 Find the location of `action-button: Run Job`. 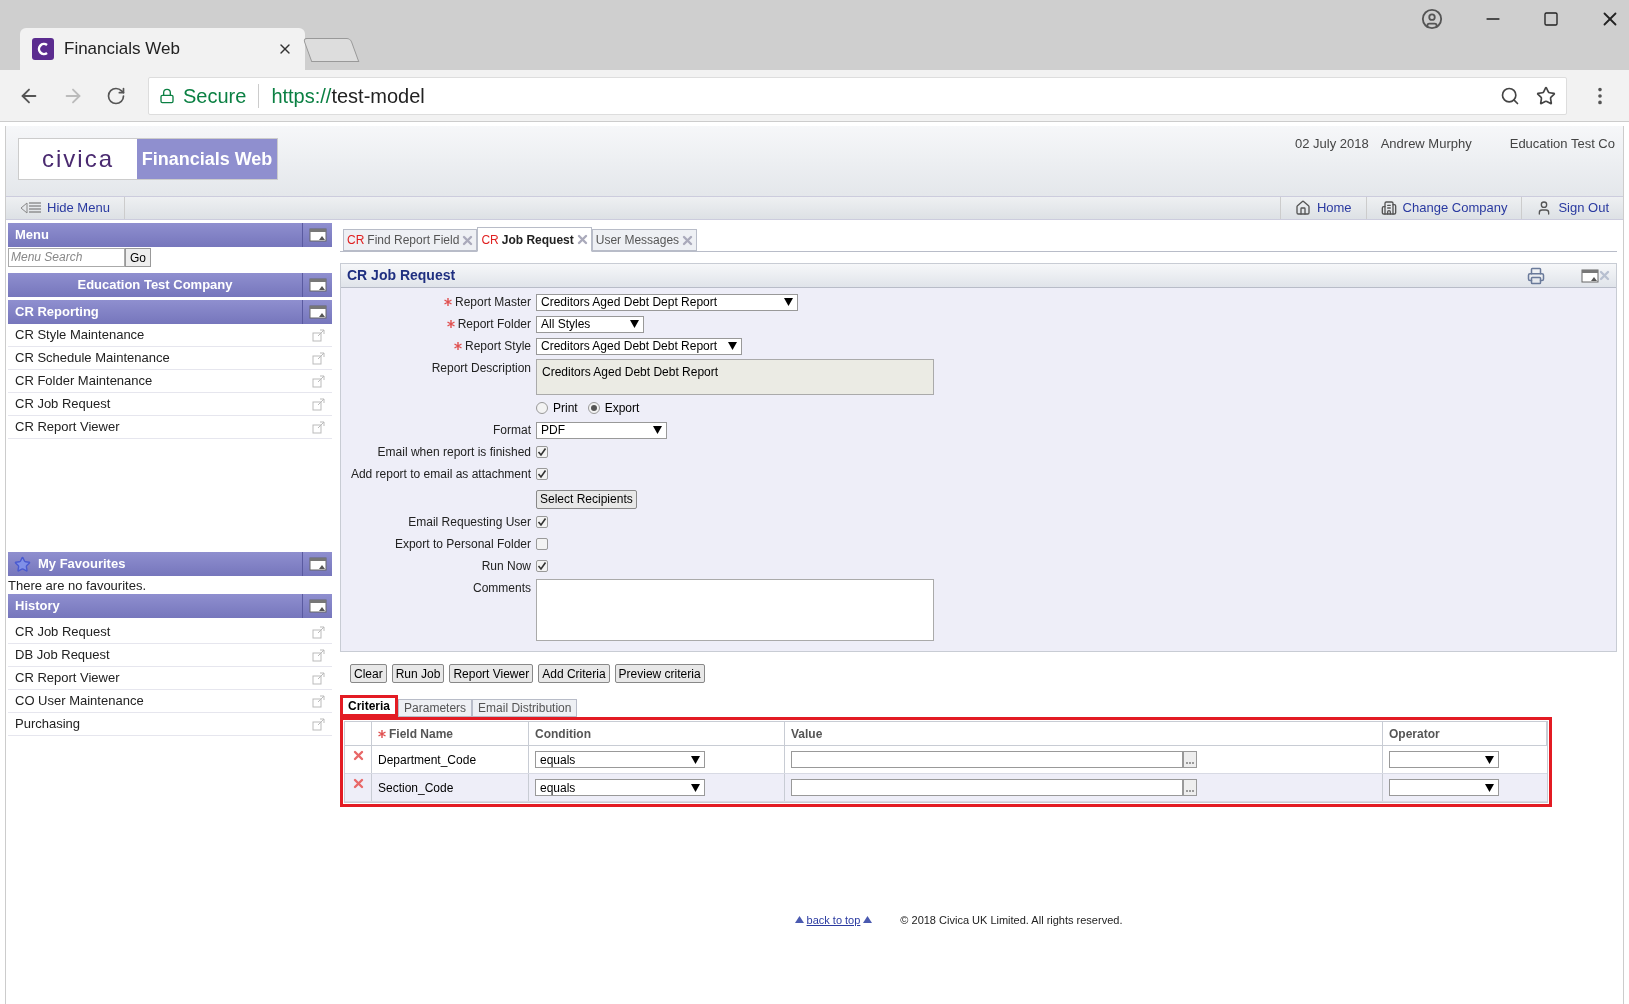

action-button: Run Job is located at coordinates (418, 673).